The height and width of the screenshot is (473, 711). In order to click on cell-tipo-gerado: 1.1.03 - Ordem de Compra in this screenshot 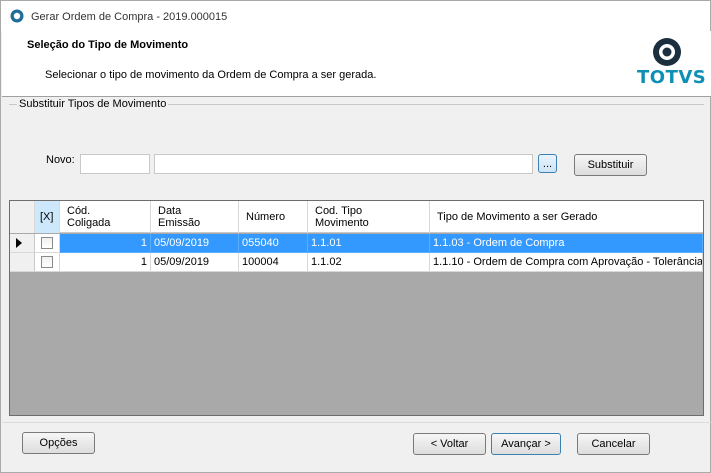, I will do `click(566, 243)`.